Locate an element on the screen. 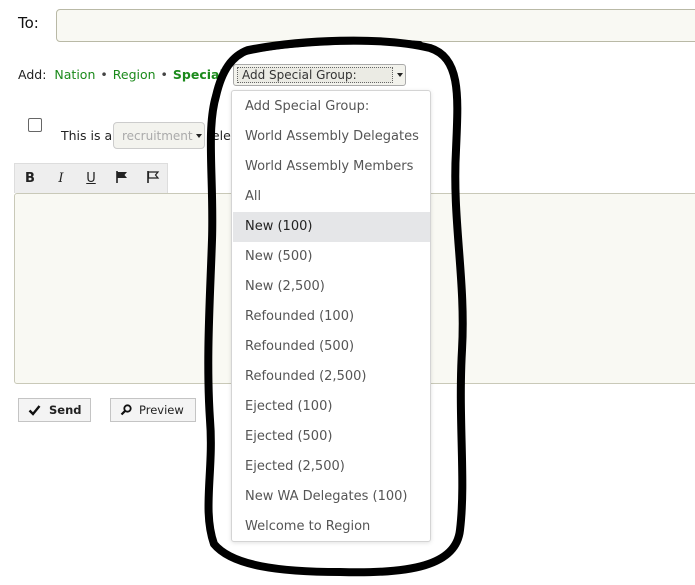  flag-outline-button is located at coordinates (153, 179).